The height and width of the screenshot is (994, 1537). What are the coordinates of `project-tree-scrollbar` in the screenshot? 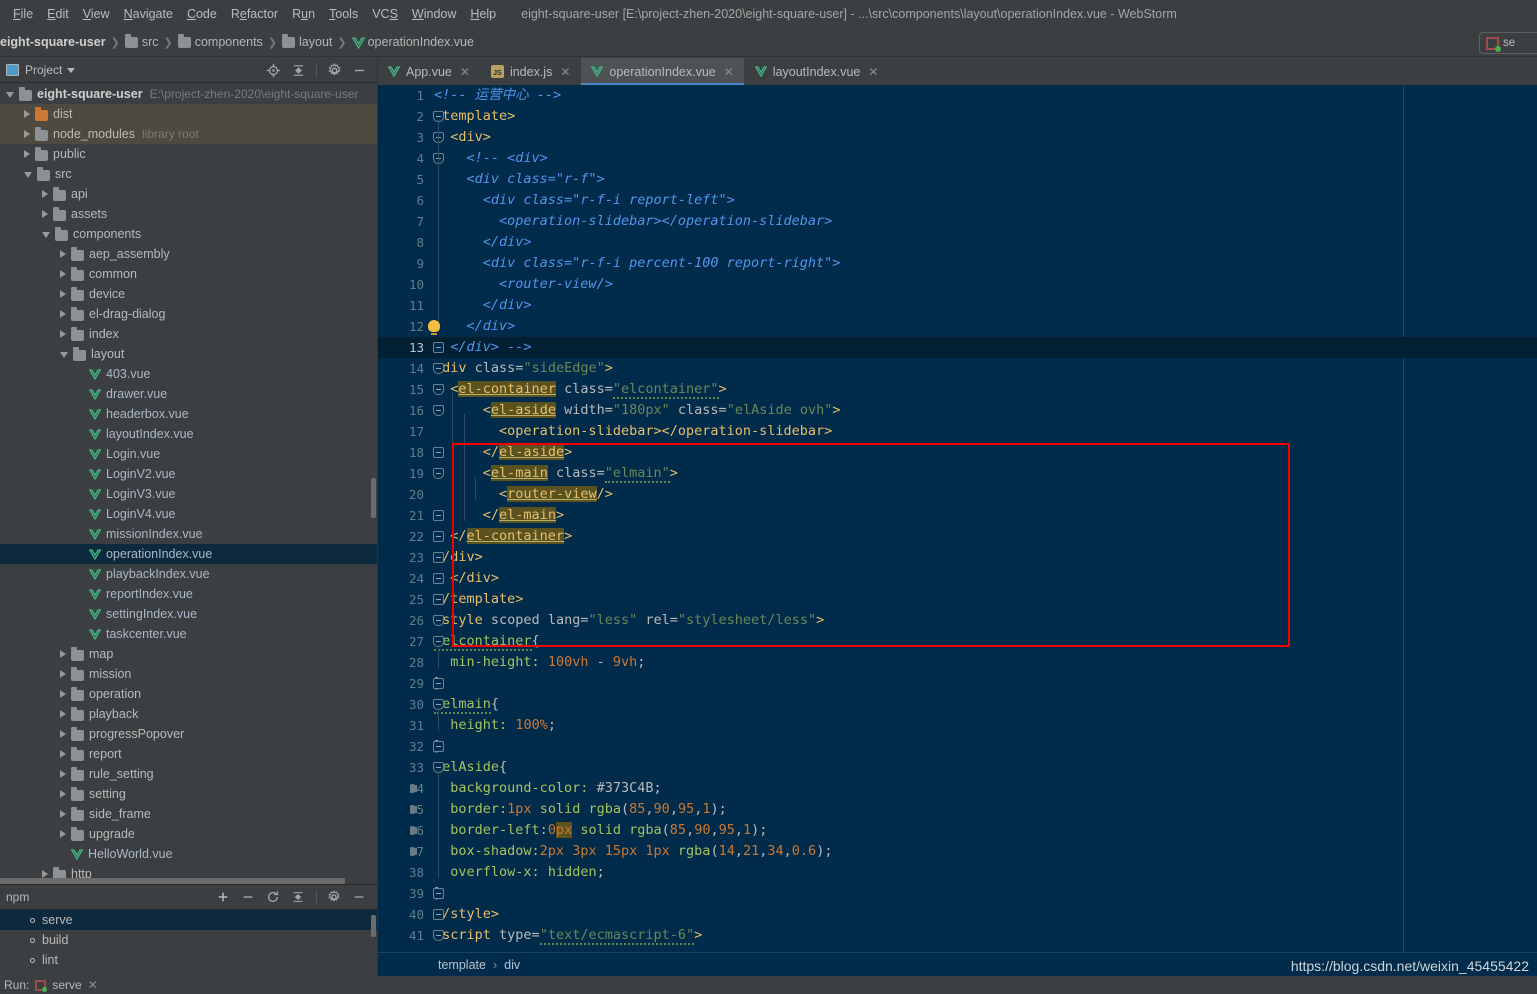 It's located at (373, 498).